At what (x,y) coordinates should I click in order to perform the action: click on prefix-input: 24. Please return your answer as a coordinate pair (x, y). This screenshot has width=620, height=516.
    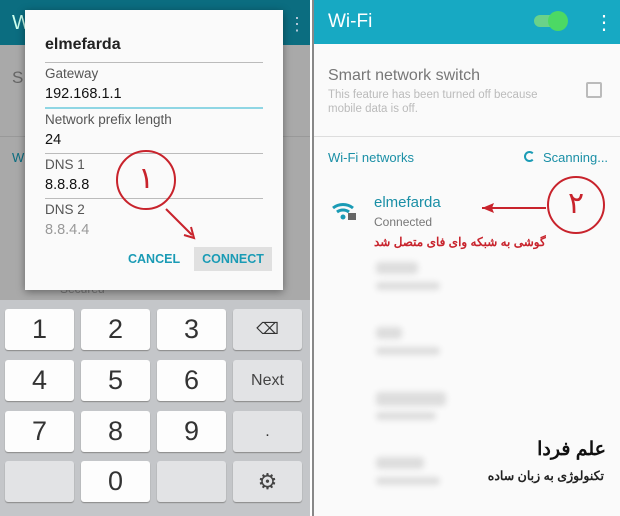
    Looking at the image, I should click on (53, 140).